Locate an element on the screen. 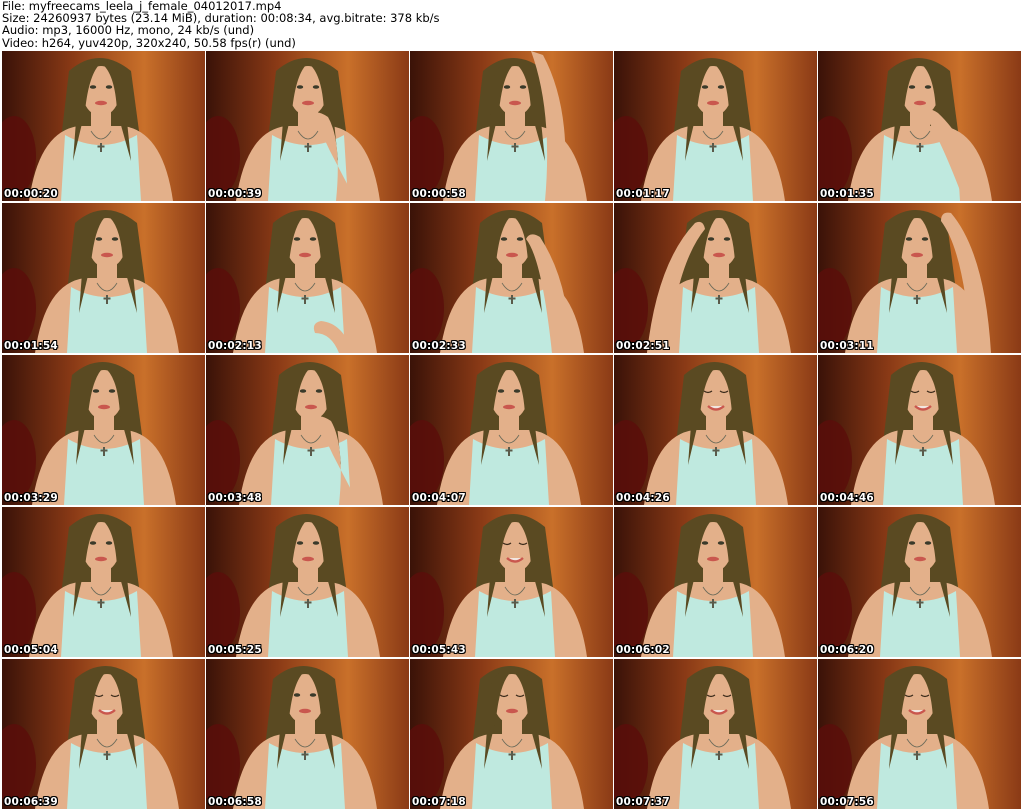 The height and width of the screenshot is (811, 1024). video-thumbnail: 00:06:58 is located at coordinates (307, 734).